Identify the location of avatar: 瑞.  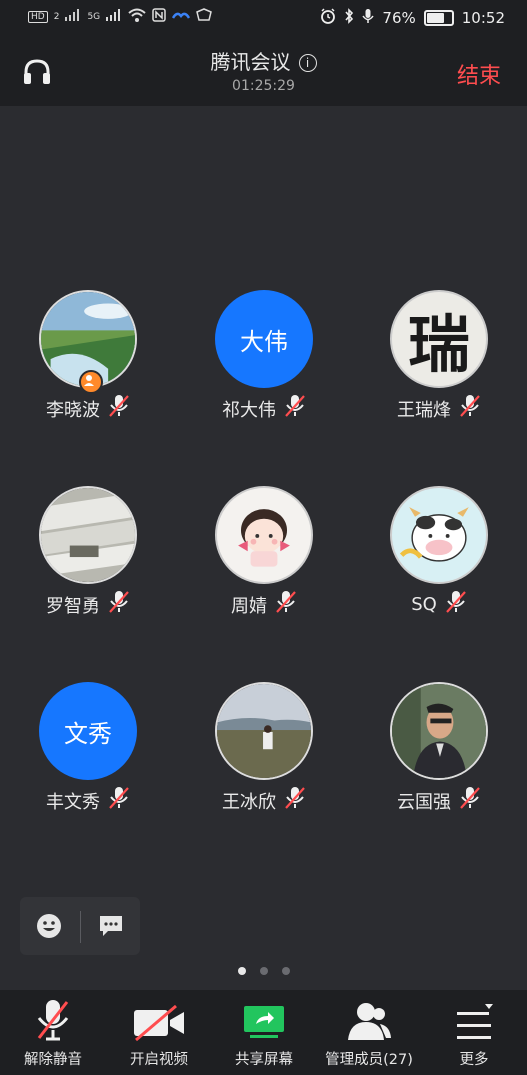
(439, 339).